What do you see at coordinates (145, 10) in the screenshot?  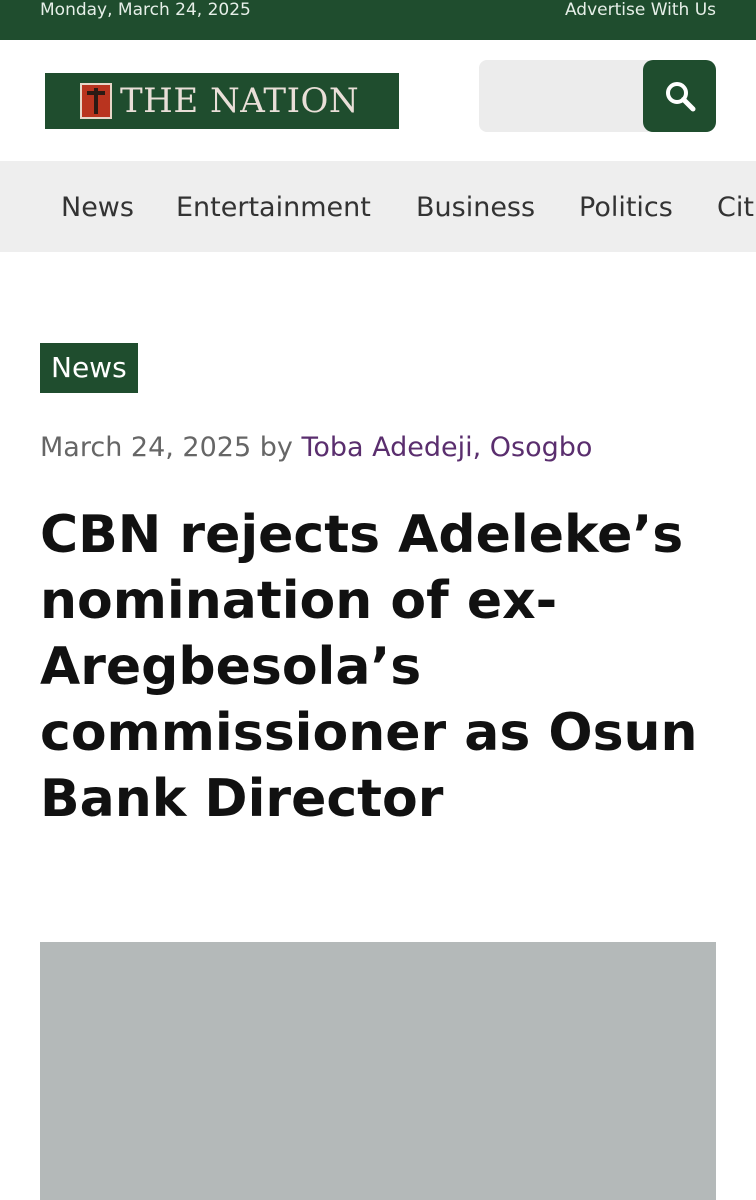 I see `current-date: Monday, March 24, 2025` at bounding box center [145, 10].